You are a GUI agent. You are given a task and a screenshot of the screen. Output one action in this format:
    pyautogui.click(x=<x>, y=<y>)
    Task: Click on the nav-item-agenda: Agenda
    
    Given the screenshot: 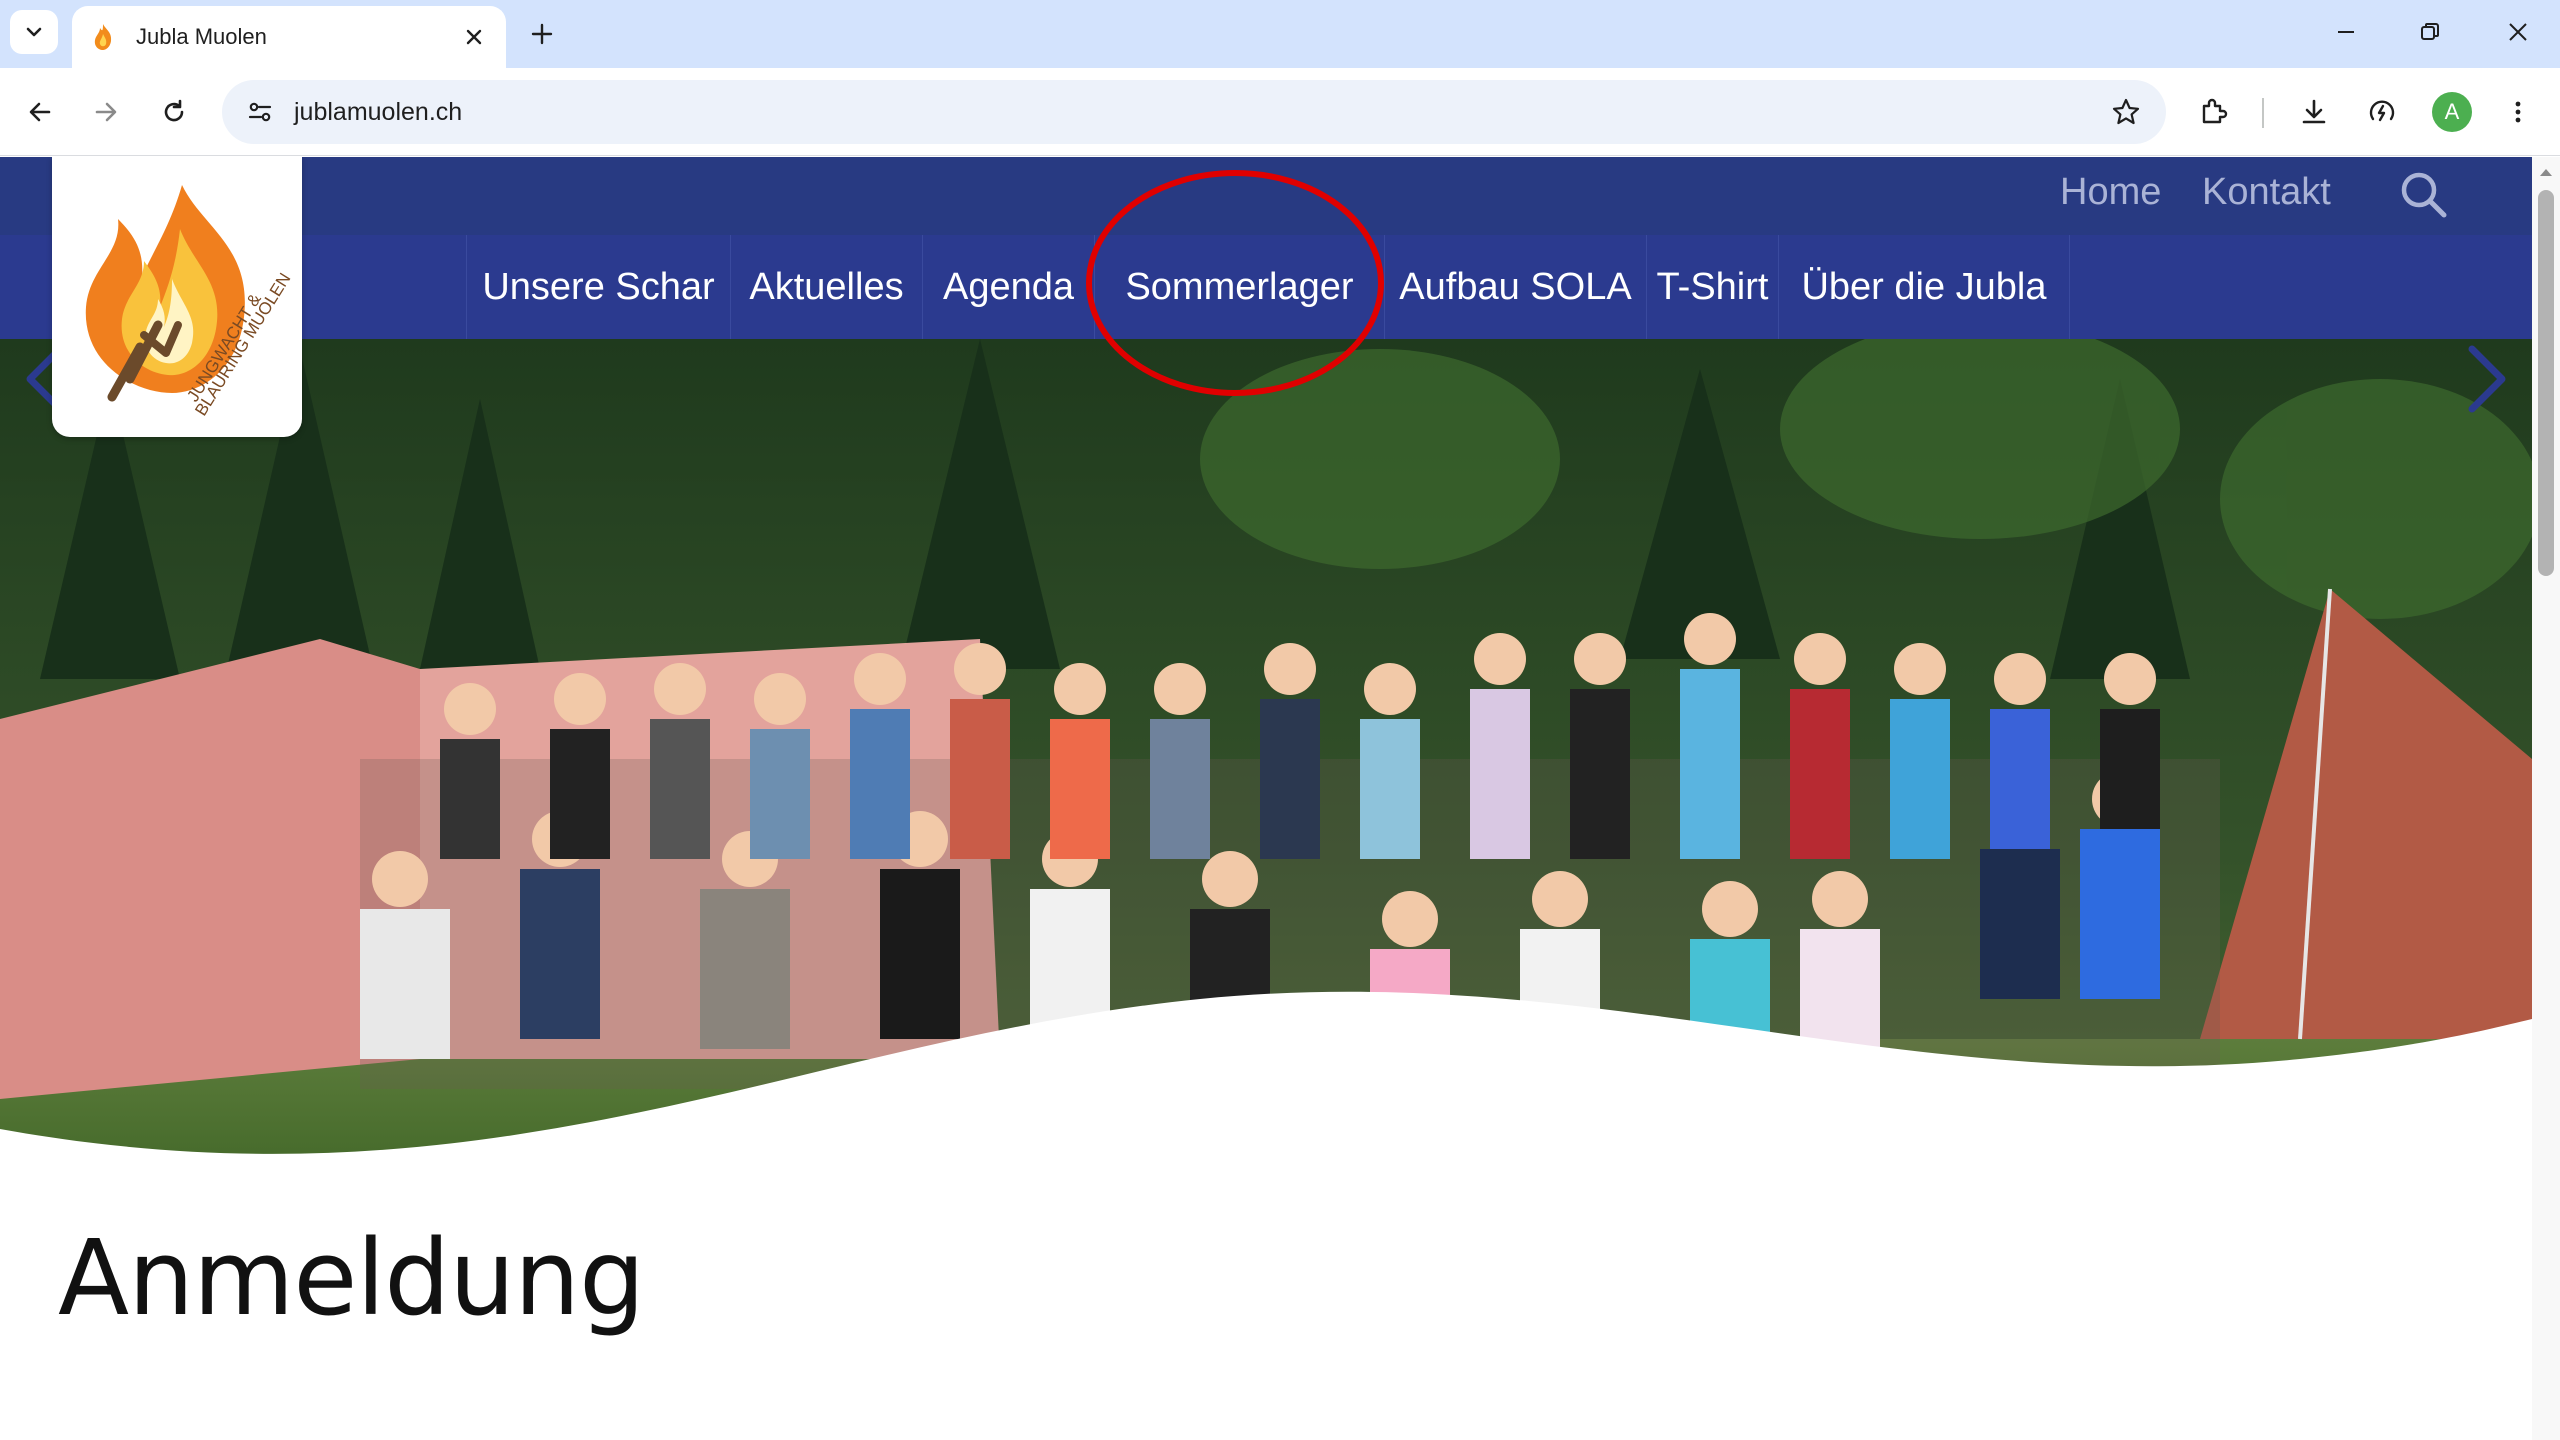 What is the action you would take?
    pyautogui.click(x=1008, y=287)
    